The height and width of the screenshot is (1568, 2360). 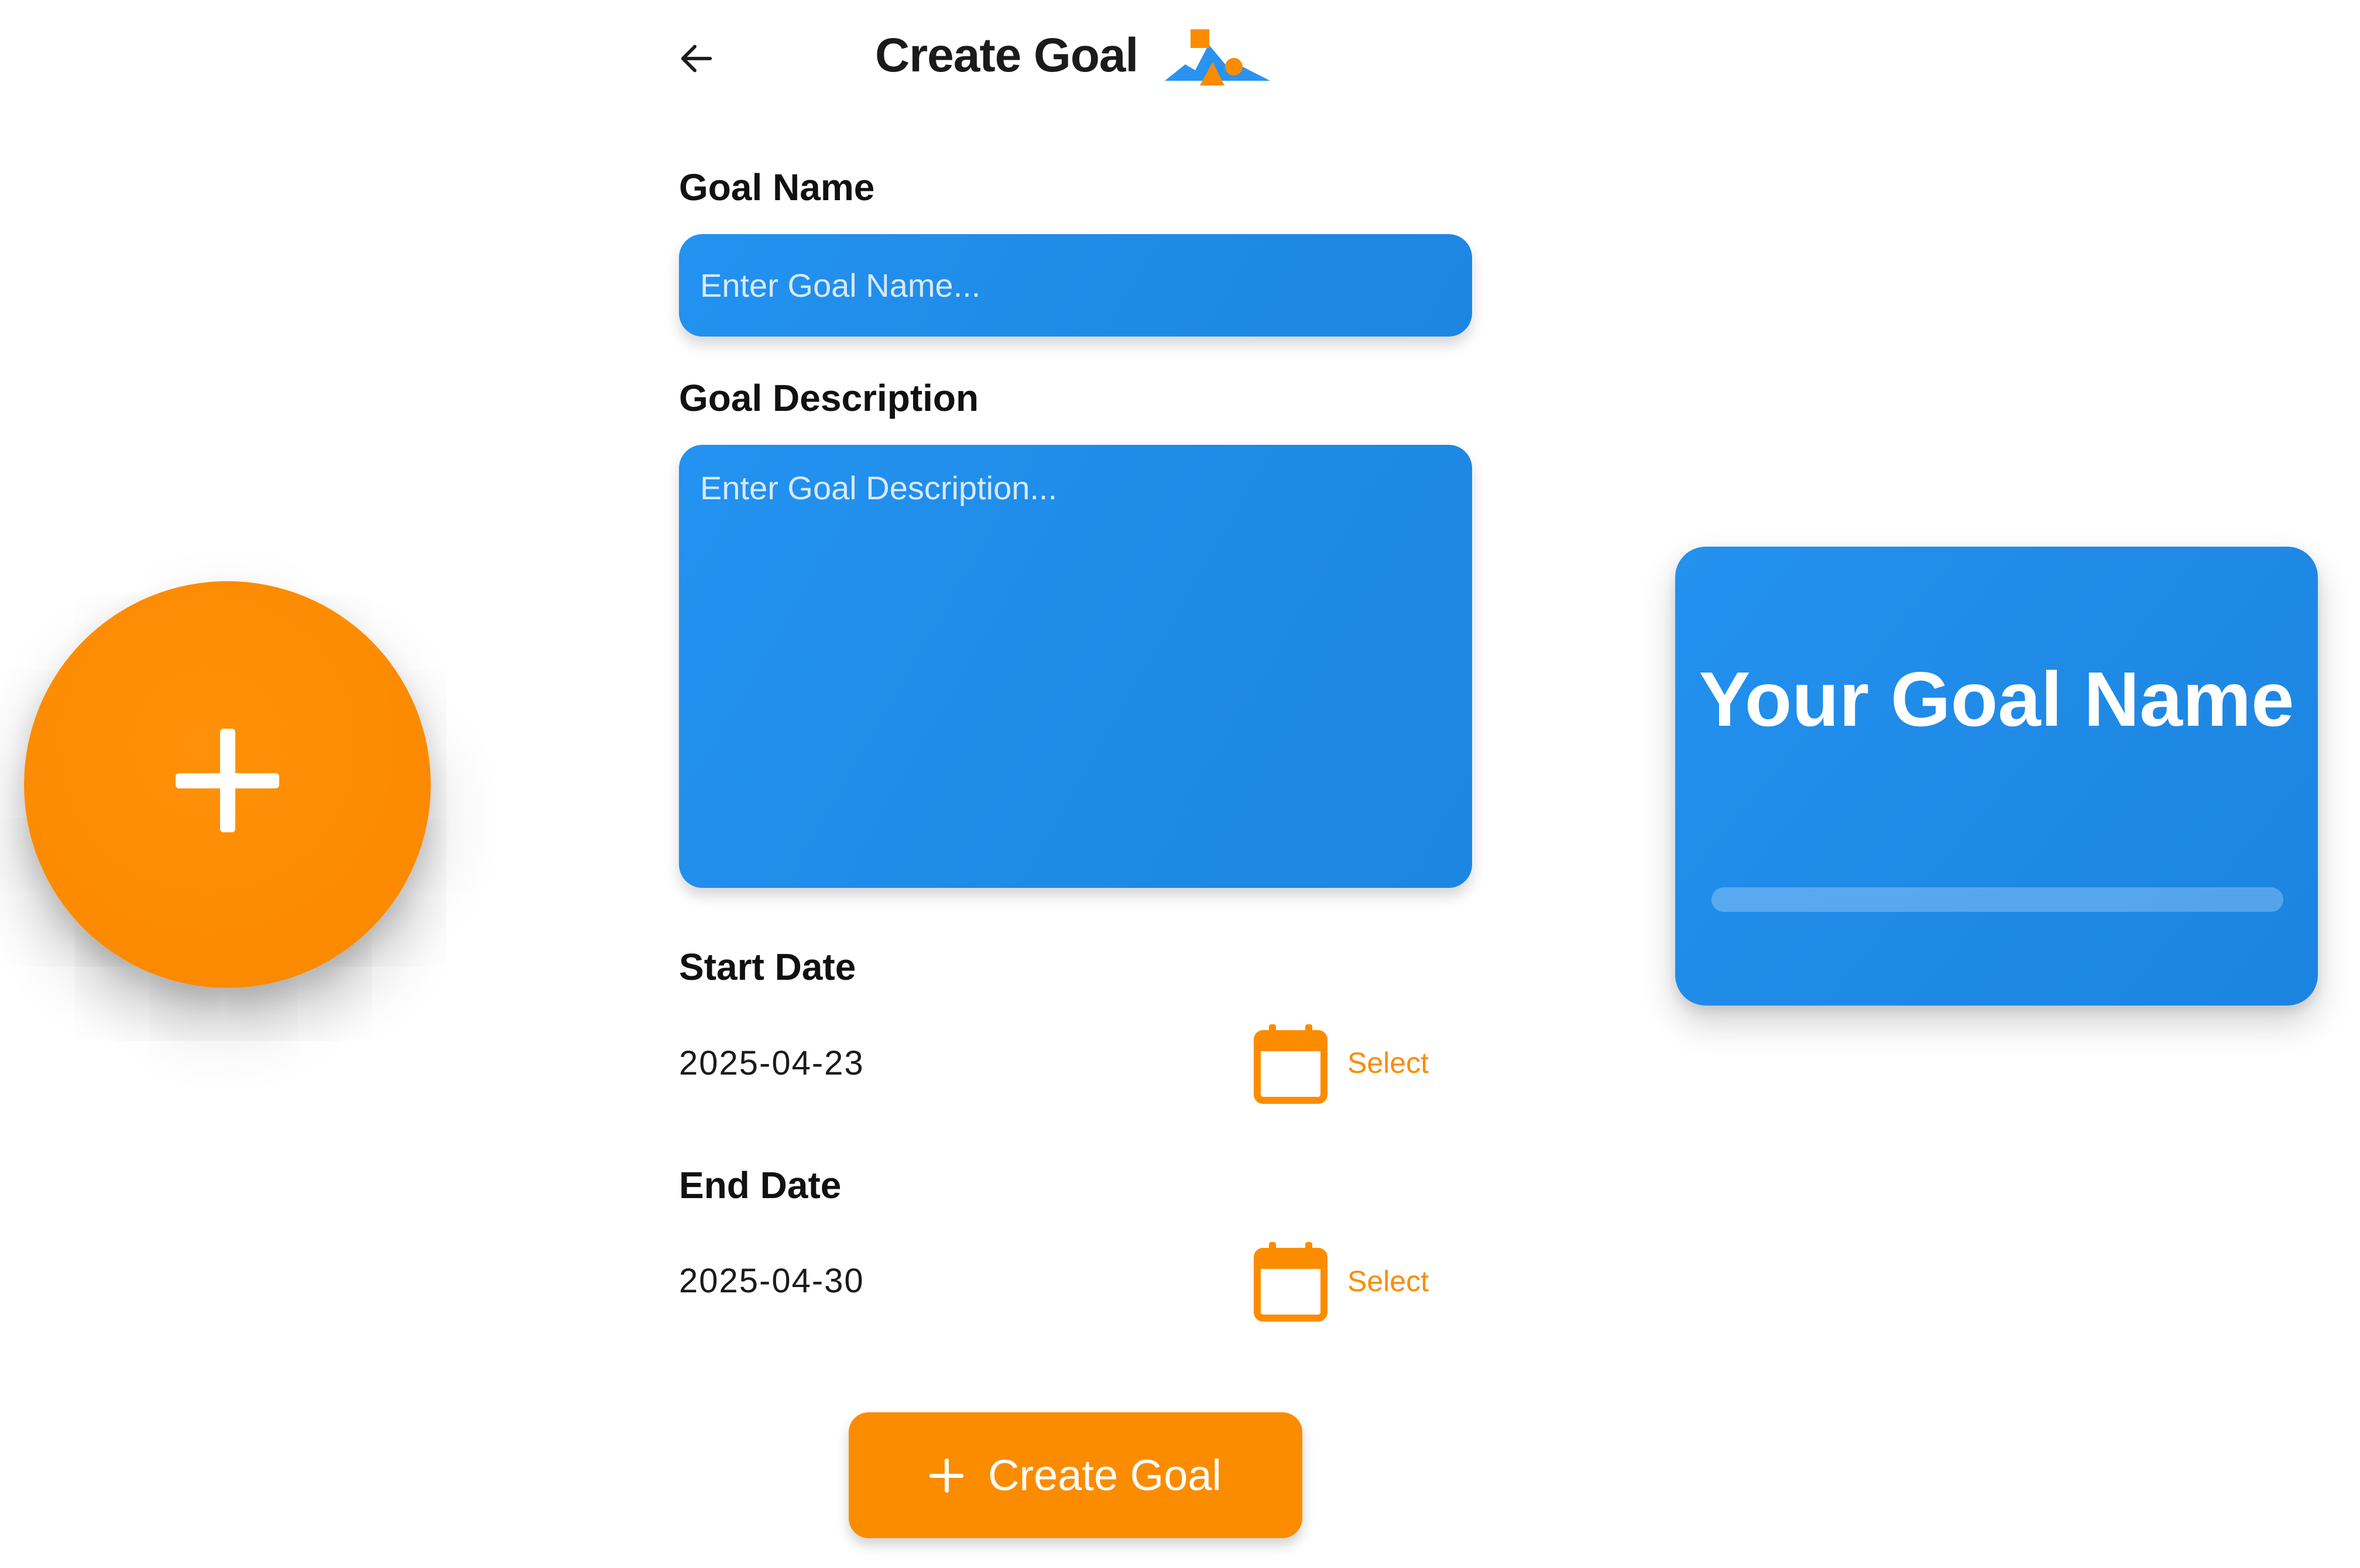 I want to click on back-button, so click(x=696, y=59).